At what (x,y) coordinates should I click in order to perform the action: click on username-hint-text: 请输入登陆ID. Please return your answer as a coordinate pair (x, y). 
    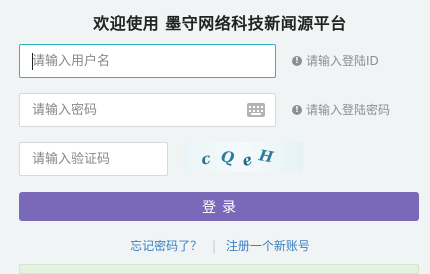
    Looking at the image, I should click on (342, 61).